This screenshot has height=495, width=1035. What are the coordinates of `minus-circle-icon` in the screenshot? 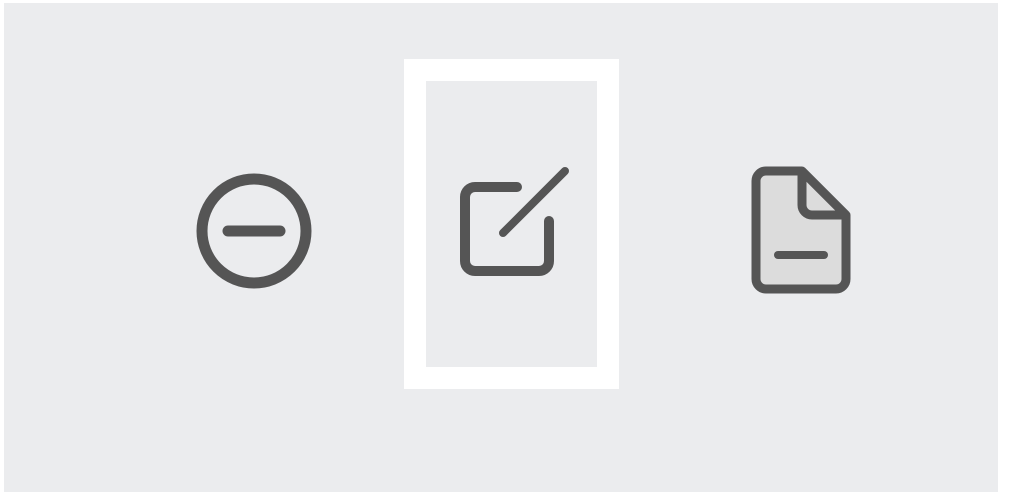 It's located at (254, 231).